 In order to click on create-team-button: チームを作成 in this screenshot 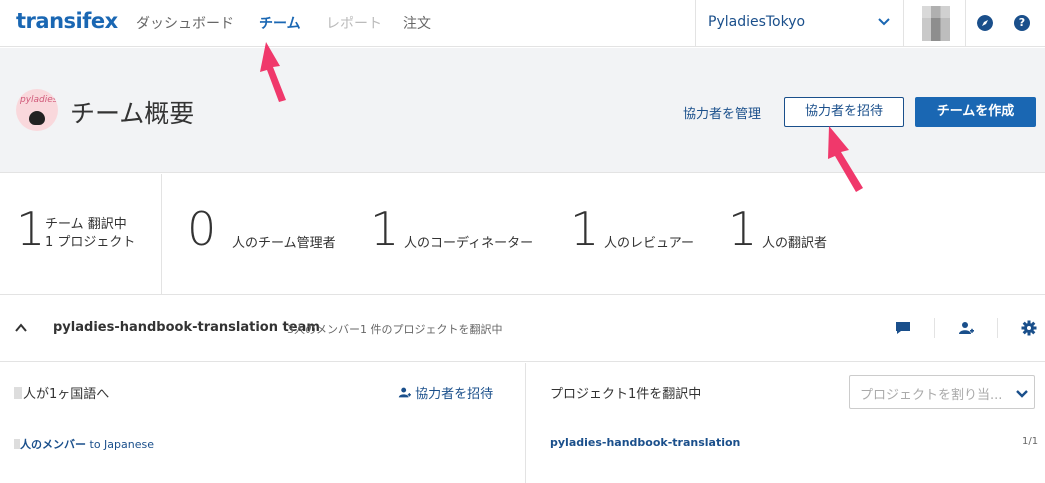, I will do `click(975, 112)`.